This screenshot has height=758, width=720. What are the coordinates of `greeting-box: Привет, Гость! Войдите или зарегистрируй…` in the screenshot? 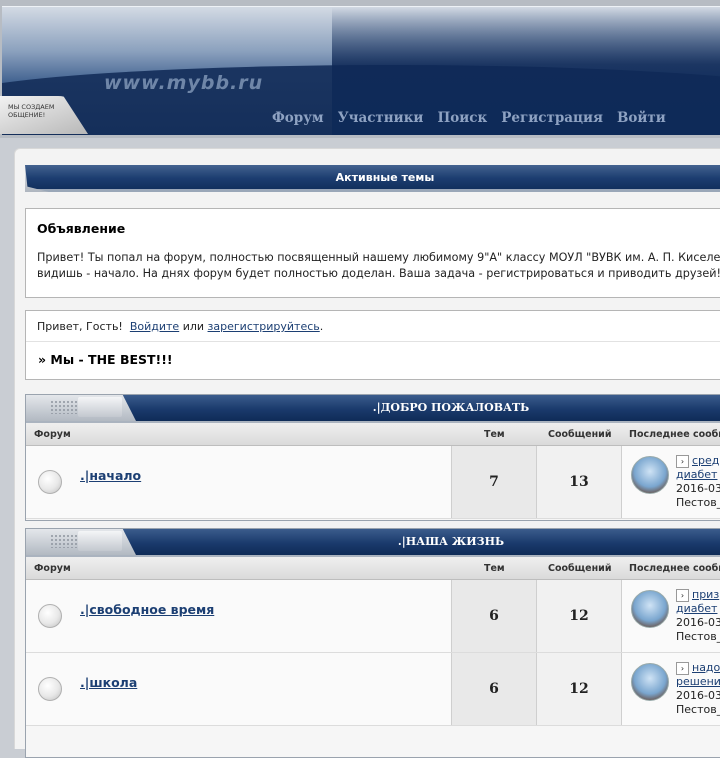 It's located at (372, 345).